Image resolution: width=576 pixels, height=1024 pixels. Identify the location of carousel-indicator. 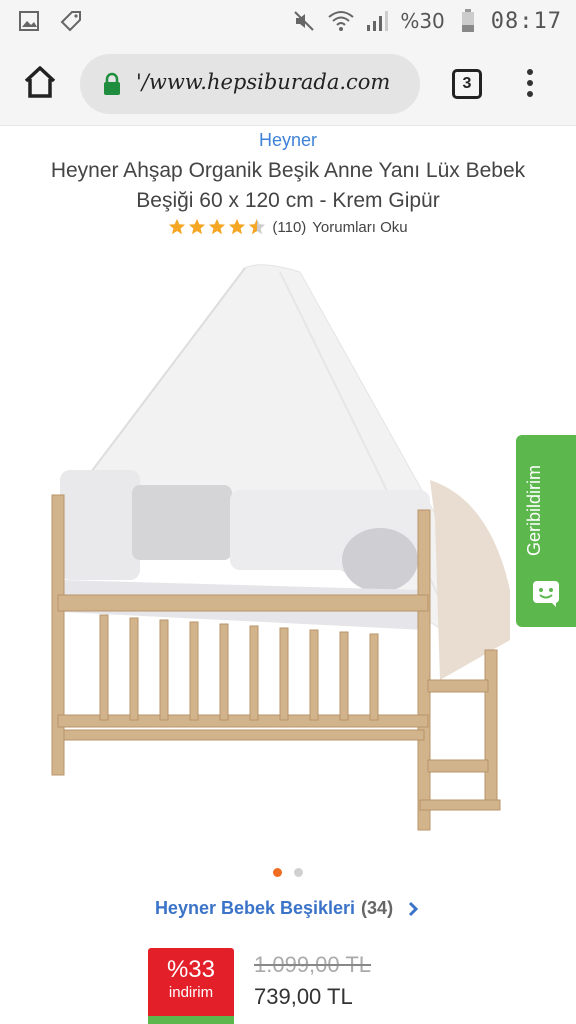
(288, 872).